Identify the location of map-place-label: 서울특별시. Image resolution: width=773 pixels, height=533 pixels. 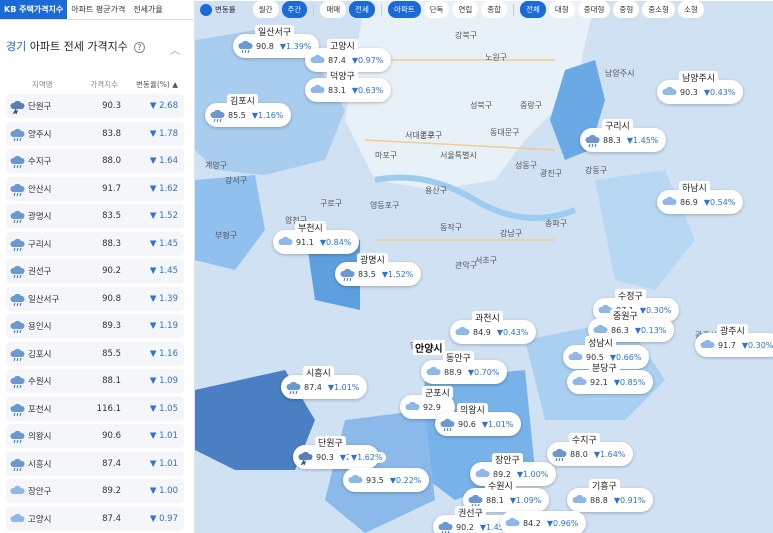
(458, 155).